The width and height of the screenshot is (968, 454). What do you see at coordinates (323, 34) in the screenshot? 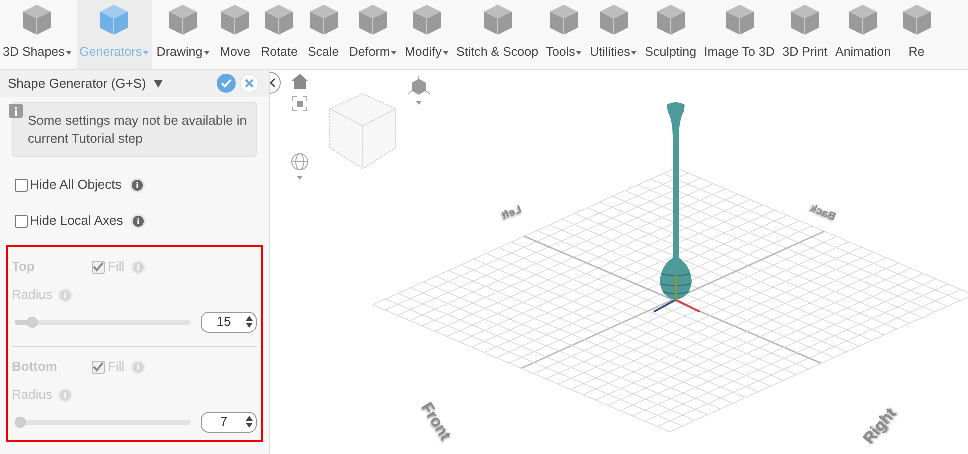
I see `toolbar-button: Scale` at bounding box center [323, 34].